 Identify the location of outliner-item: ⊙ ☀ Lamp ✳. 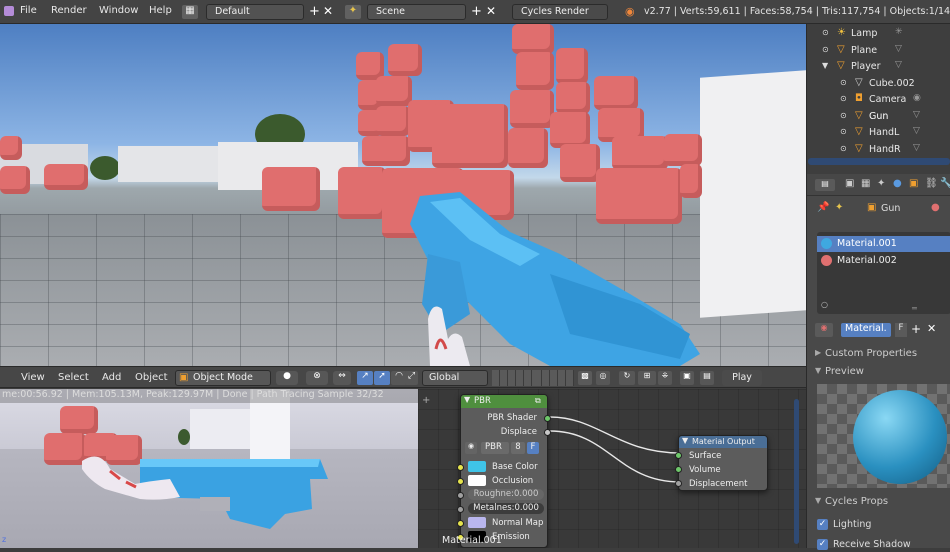
(878, 34).